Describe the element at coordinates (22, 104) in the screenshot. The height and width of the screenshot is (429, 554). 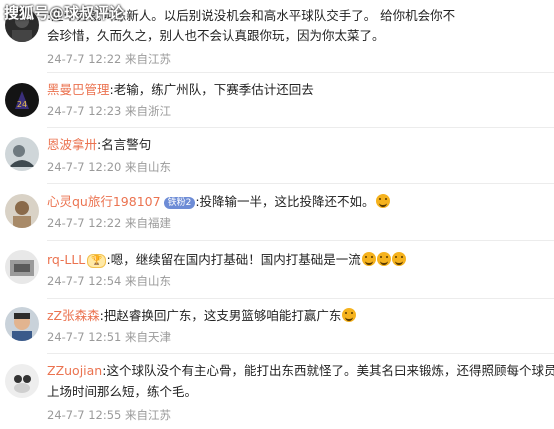
I see `svg-text: 24` at that location.